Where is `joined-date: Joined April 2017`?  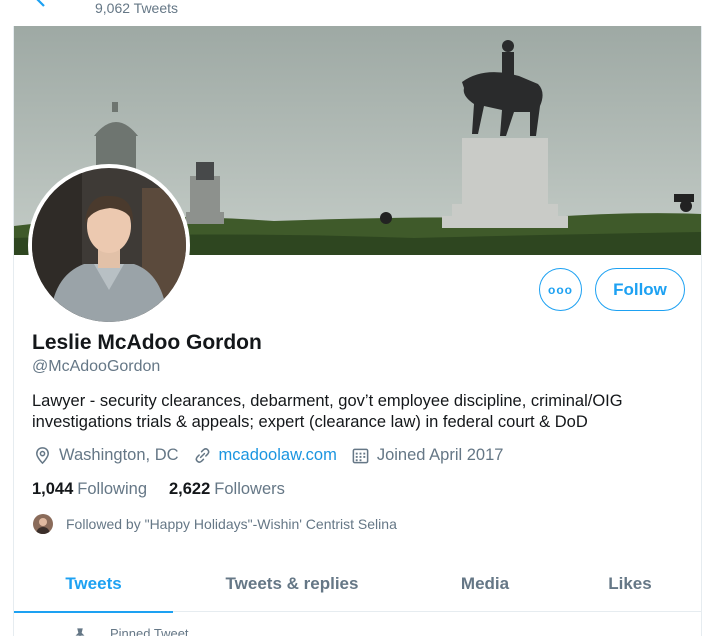
joined-date: Joined April 2017 is located at coordinates (427, 455).